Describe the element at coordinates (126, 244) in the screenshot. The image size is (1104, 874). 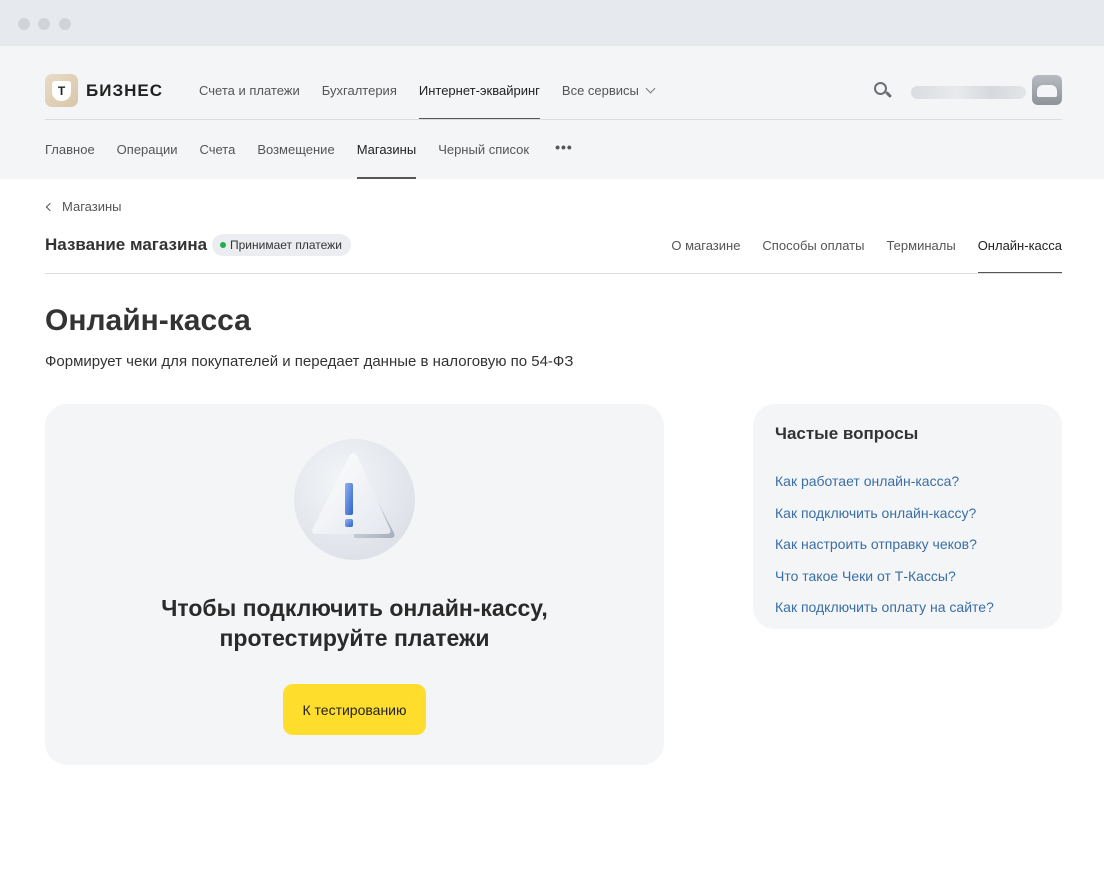
I see `store-title: Название магазина` at that location.